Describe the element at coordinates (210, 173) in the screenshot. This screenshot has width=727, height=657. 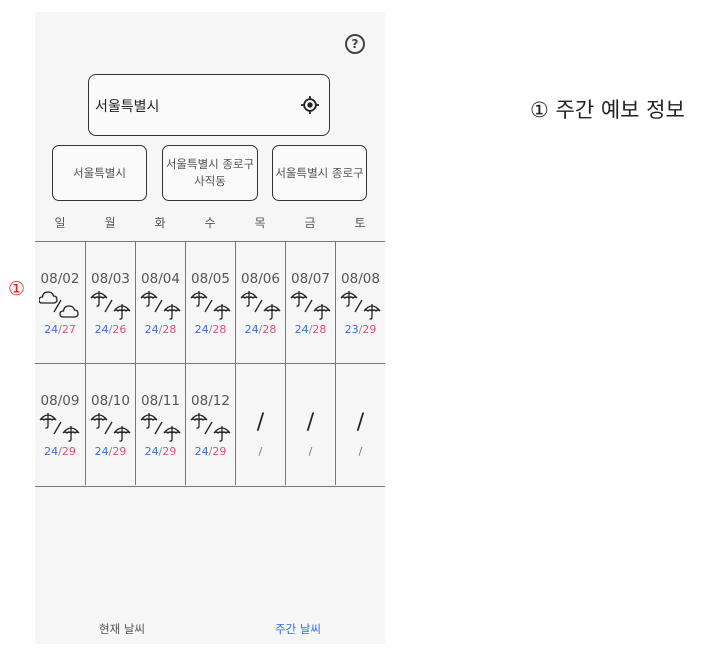
I see `recent-location-chip: 서울특별시 종로구 사직동` at that location.